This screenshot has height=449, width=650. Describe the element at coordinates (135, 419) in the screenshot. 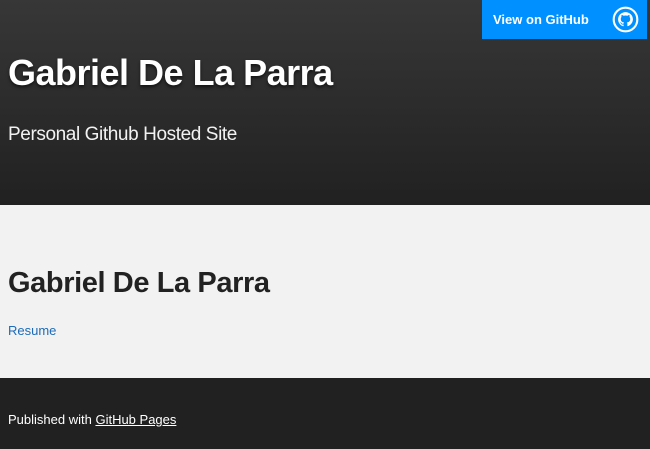

I see `github-pages-link: GitHub Pages` at that location.